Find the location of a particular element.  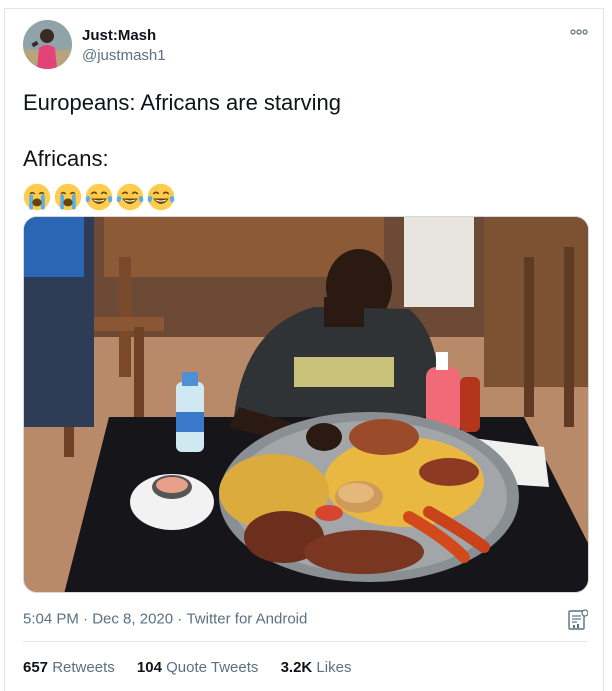

tweet-source: Twitter for Android is located at coordinates (246, 619).